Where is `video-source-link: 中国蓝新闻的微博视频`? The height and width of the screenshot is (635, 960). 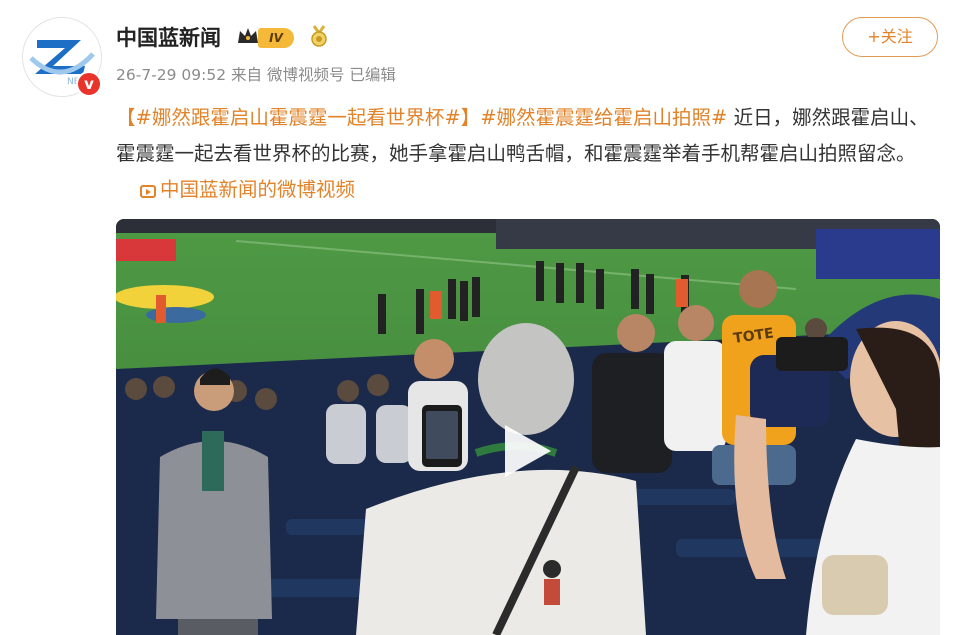
video-source-link: 中国蓝新闻的微博视频 is located at coordinates (247, 189).